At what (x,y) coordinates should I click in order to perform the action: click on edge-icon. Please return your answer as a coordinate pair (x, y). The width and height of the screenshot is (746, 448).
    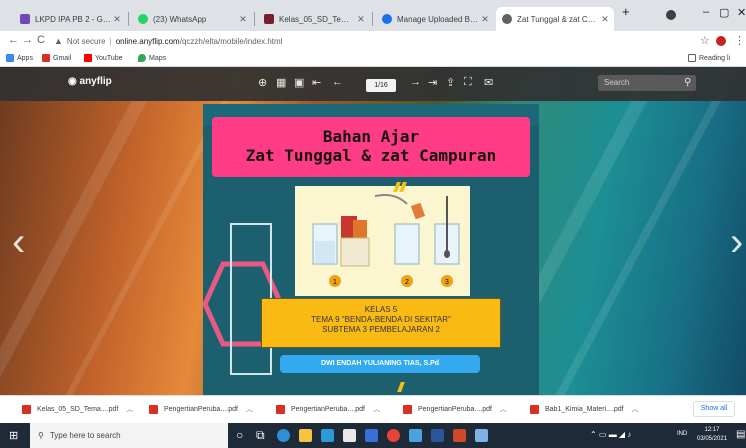
    Looking at the image, I should click on (283, 435).